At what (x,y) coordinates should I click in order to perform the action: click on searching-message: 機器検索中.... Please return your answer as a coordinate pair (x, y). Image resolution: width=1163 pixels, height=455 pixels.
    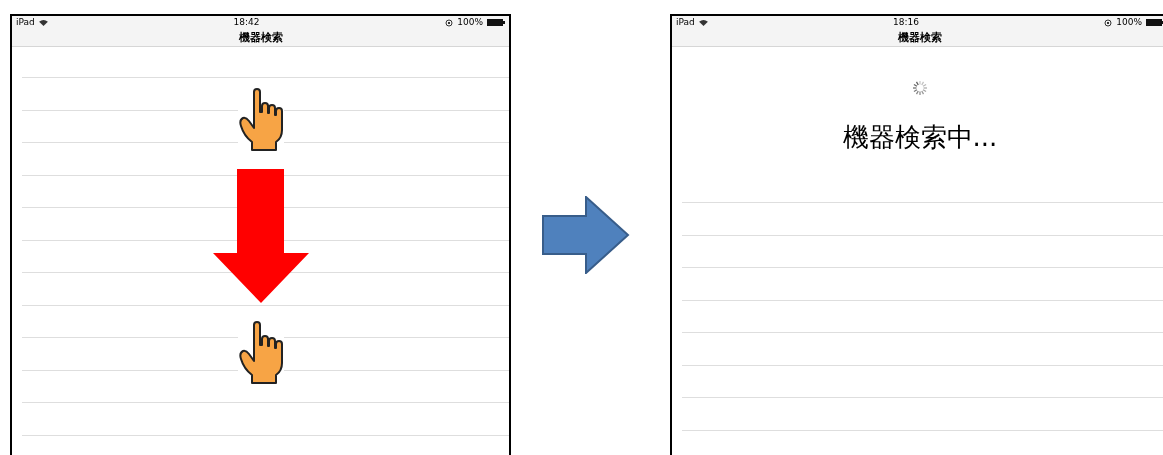
    Looking at the image, I should click on (920, 137).